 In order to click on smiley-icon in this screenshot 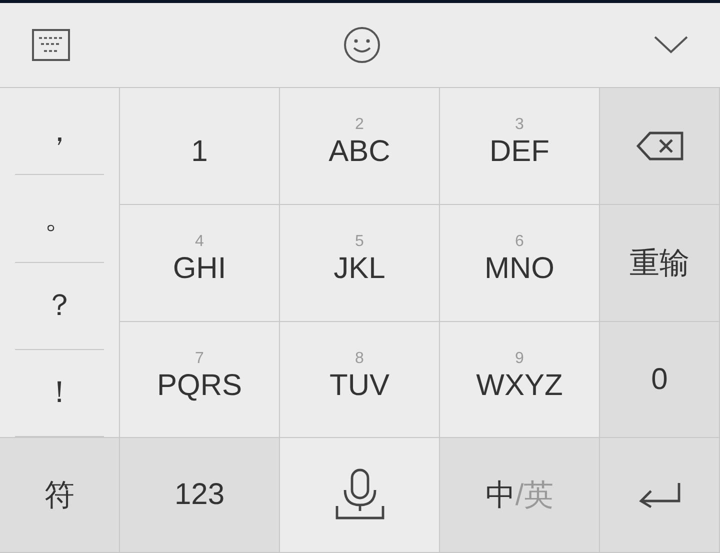, I will do `click(362, 45)`.